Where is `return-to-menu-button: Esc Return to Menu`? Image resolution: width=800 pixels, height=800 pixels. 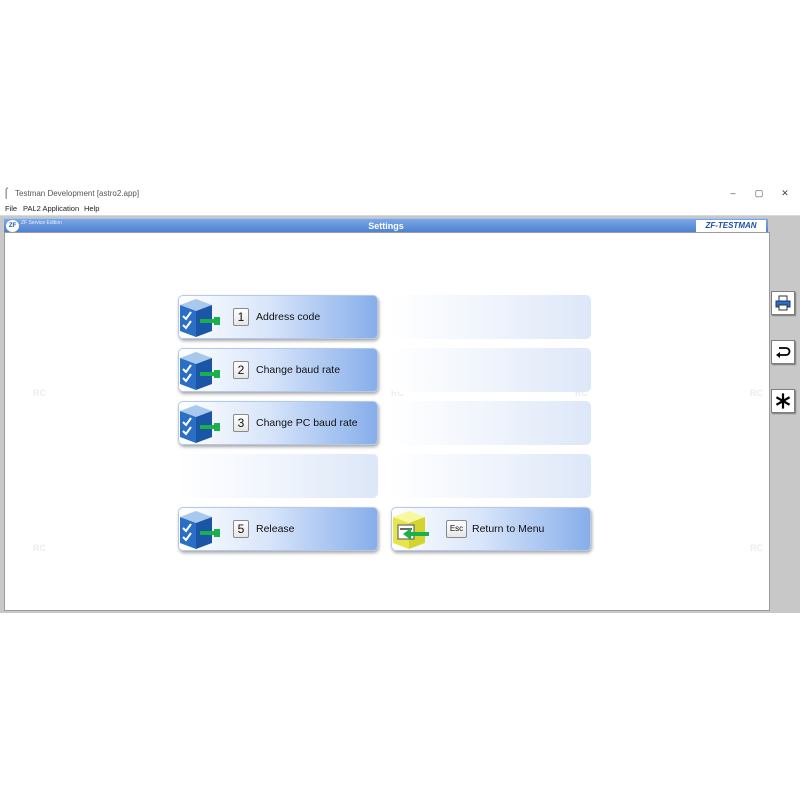
return-to-menu-button: Esc Return to Menu is located at coordinates (491, 529).